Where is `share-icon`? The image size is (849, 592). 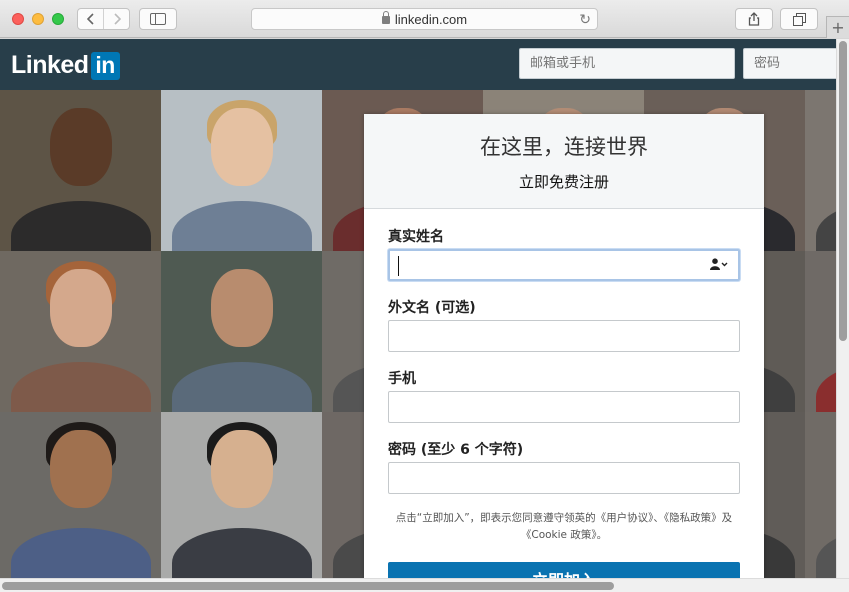
share-icon is located at coordinates (754, 19).